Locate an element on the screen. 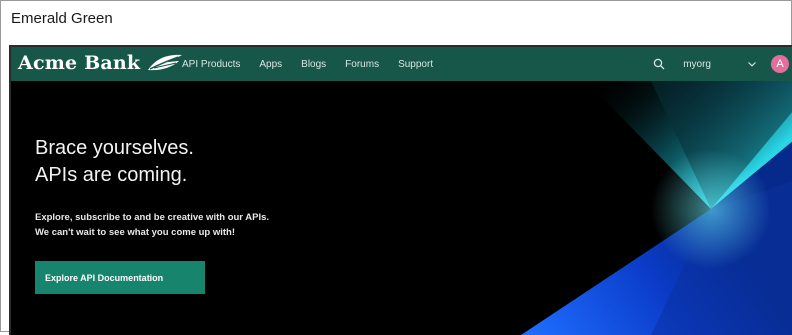  hero-headline: Brace yourselves. APIs are coming. is located at coordinates (114, 162).